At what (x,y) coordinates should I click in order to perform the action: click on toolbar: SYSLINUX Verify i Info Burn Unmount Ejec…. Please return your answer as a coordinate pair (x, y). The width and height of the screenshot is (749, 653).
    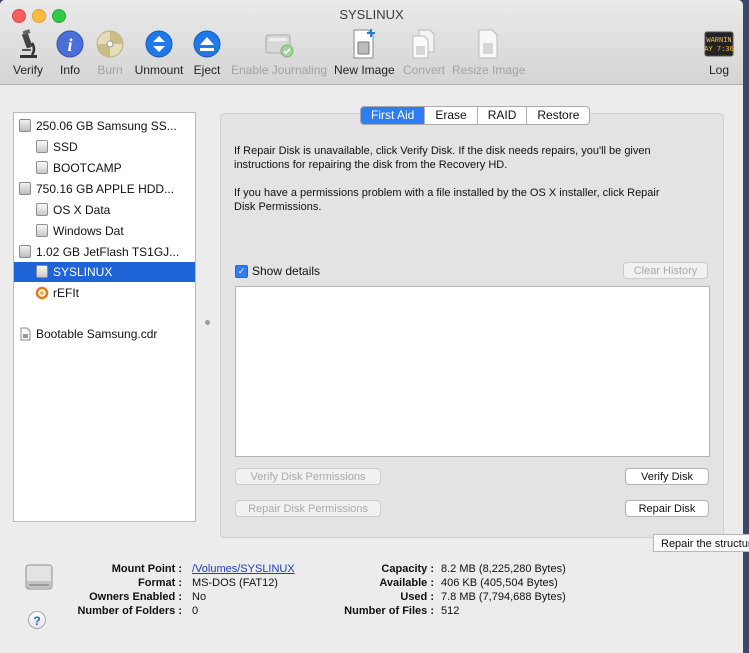
    Looking at the image, I should click on (371, 42).